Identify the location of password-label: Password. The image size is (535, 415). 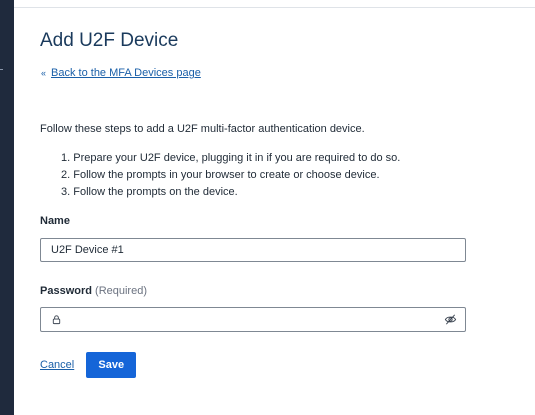
(66, 291).